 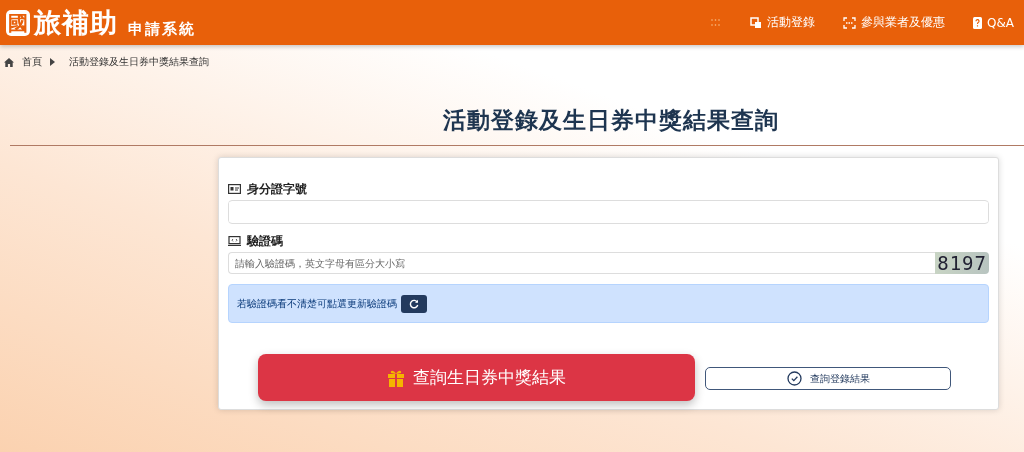 I want to click on refresh-button, so click(x=414, y=303).